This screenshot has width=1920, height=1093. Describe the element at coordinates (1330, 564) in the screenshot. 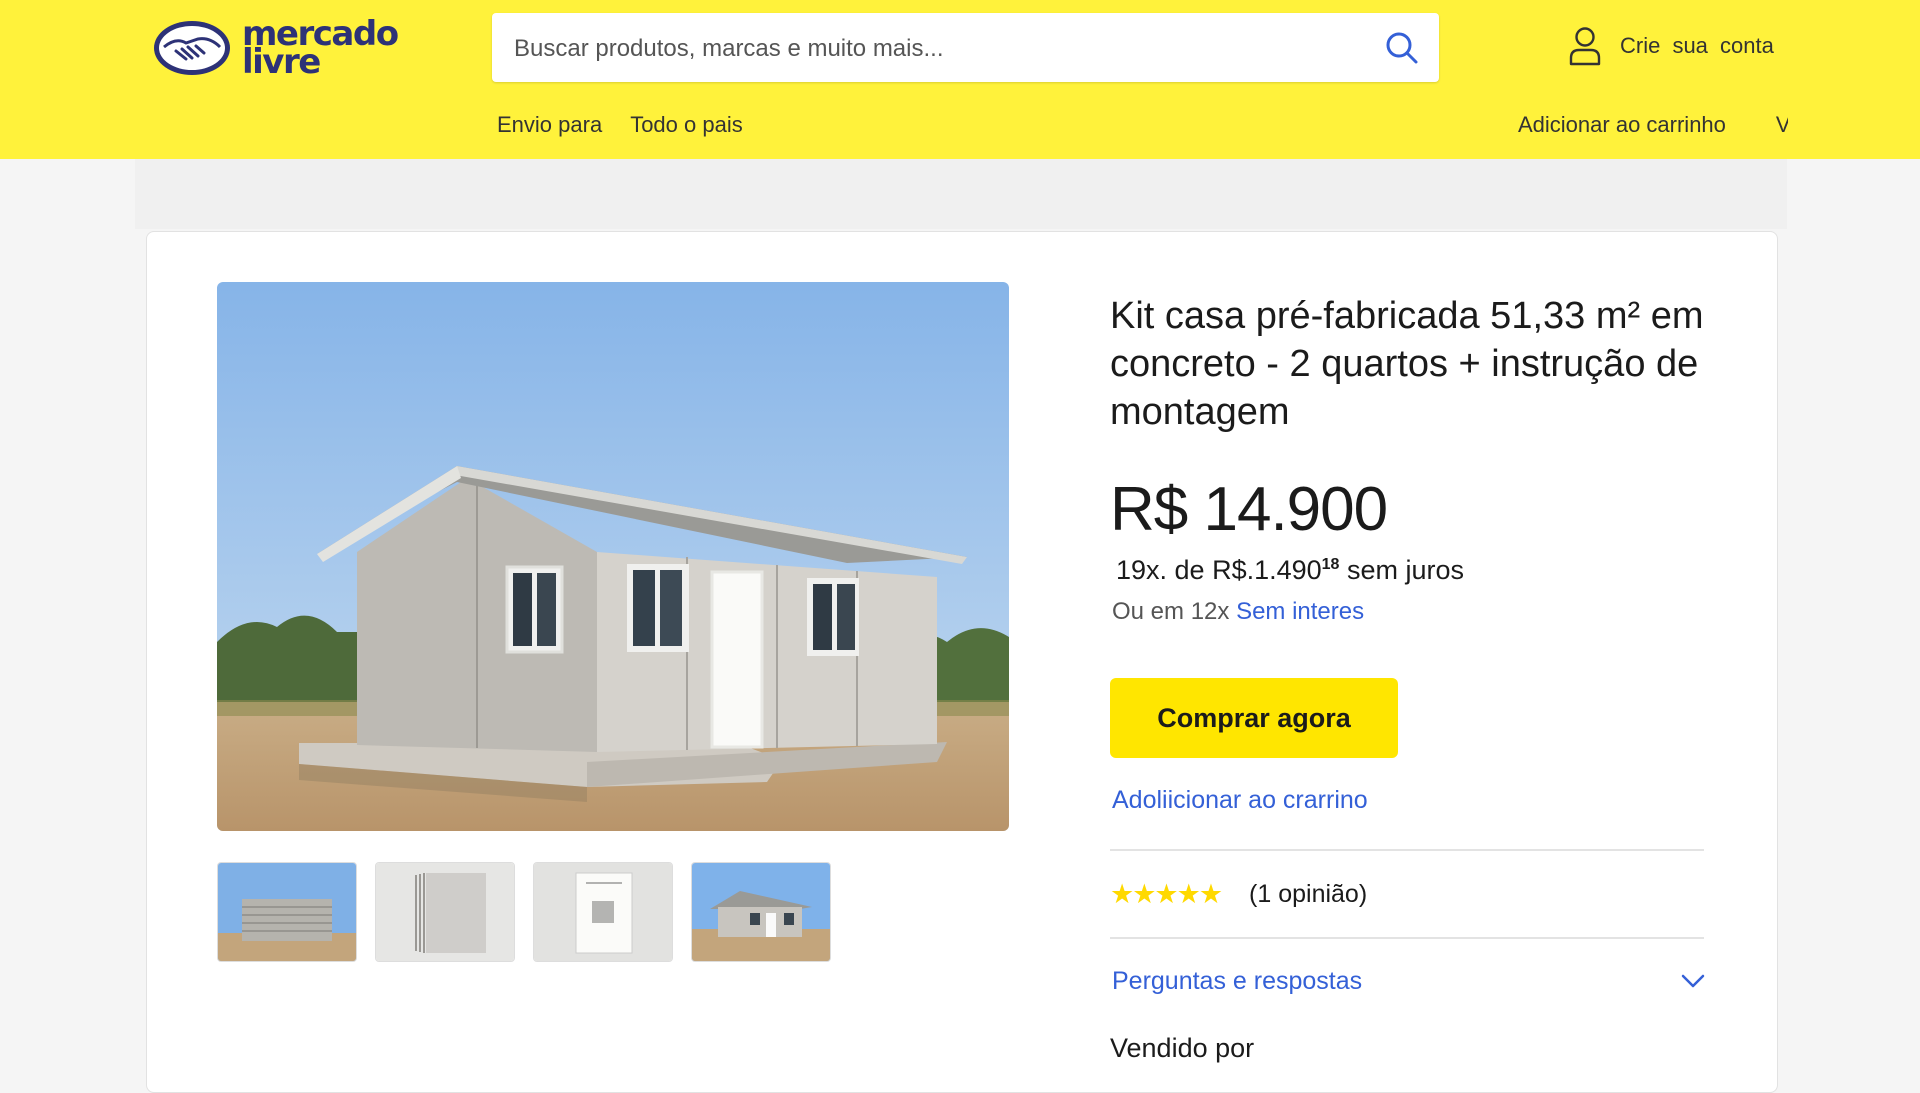

I see `installments-cents: 18` at that location.